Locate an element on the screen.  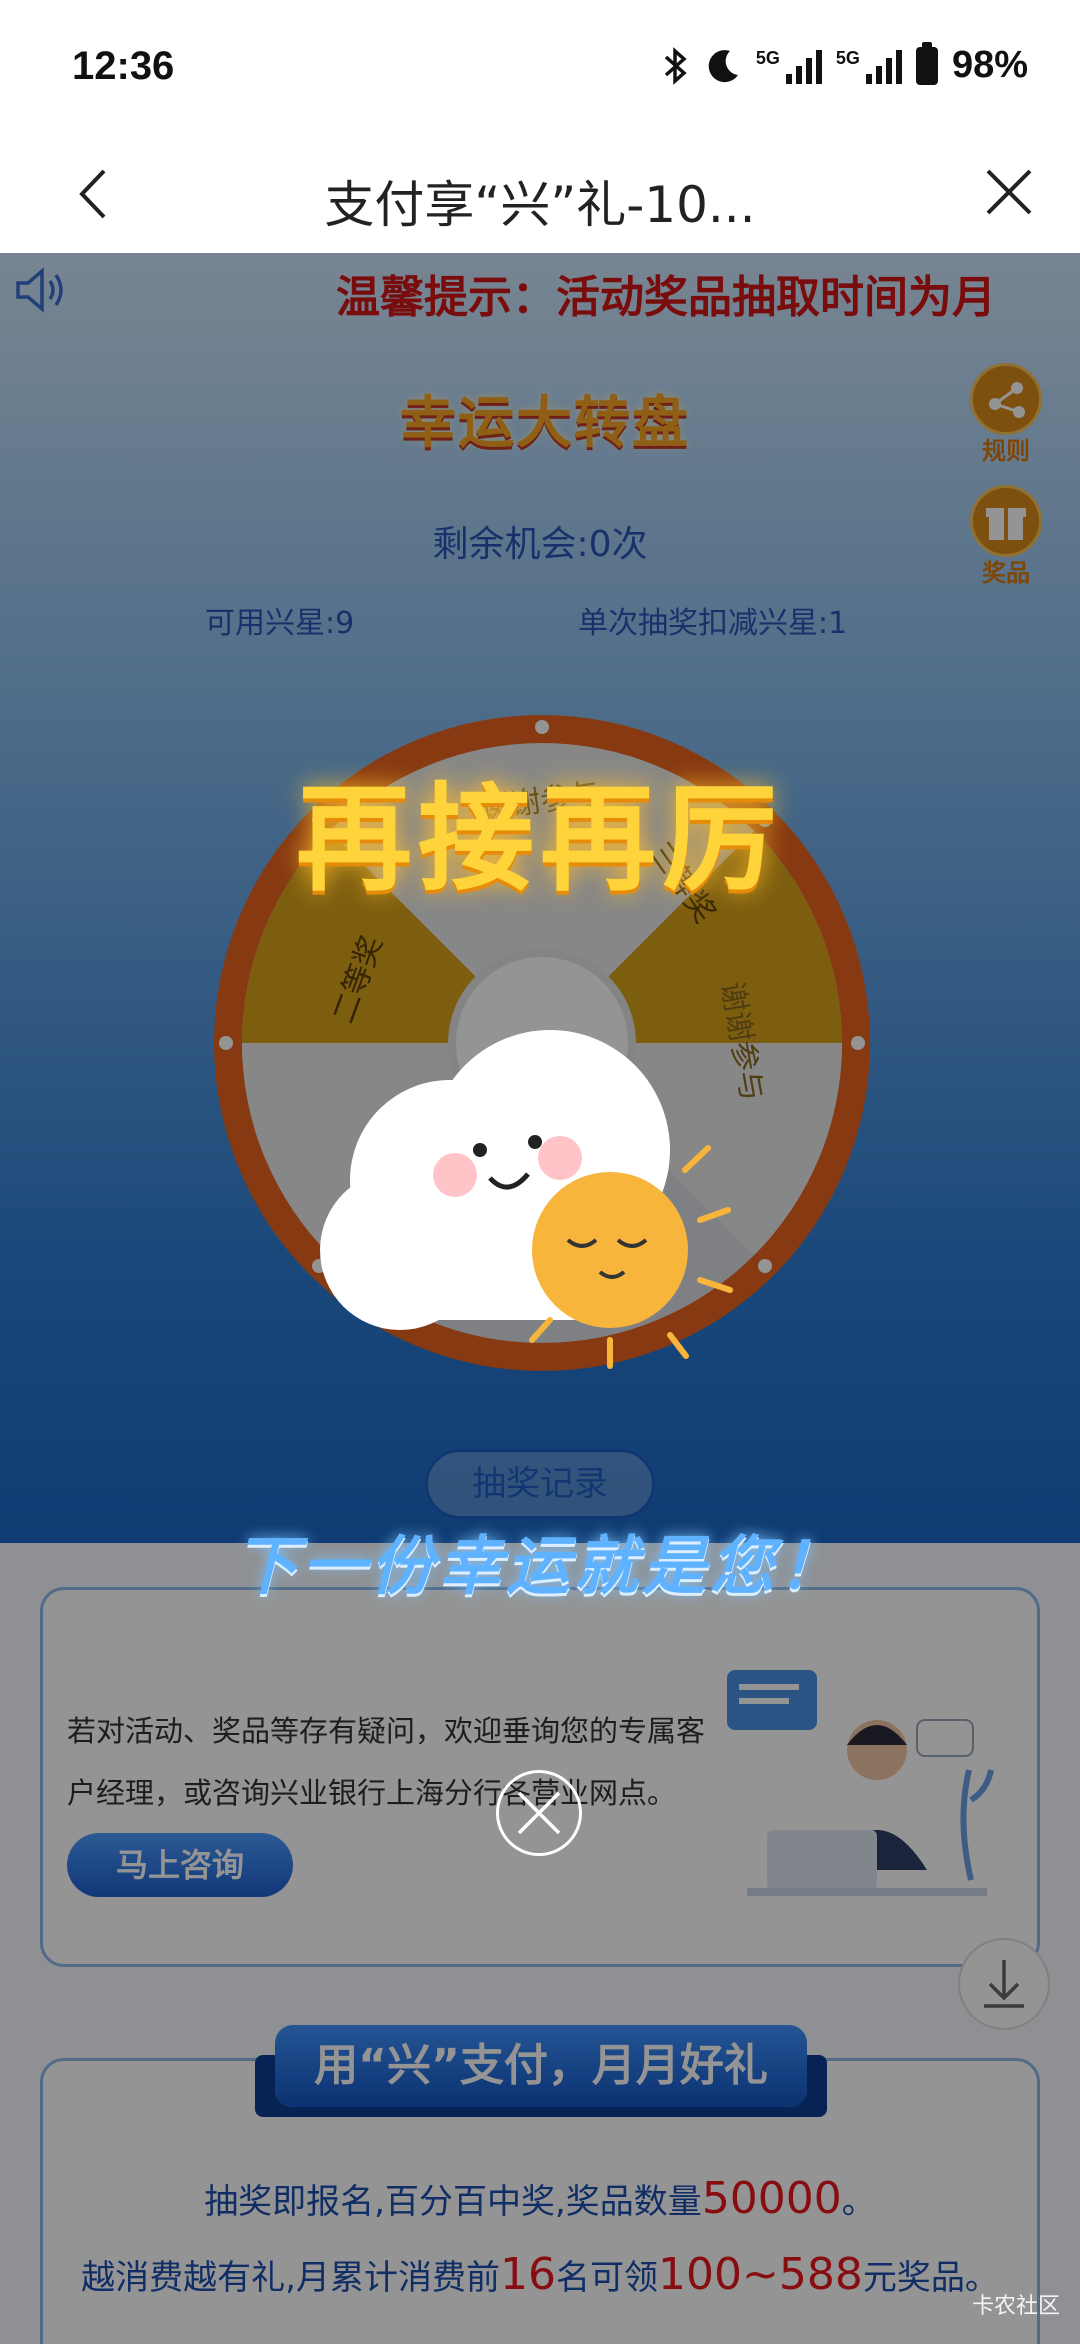
popup-subtitle: 下一份幸运就是您！ is located at coordinates (540, 1567).